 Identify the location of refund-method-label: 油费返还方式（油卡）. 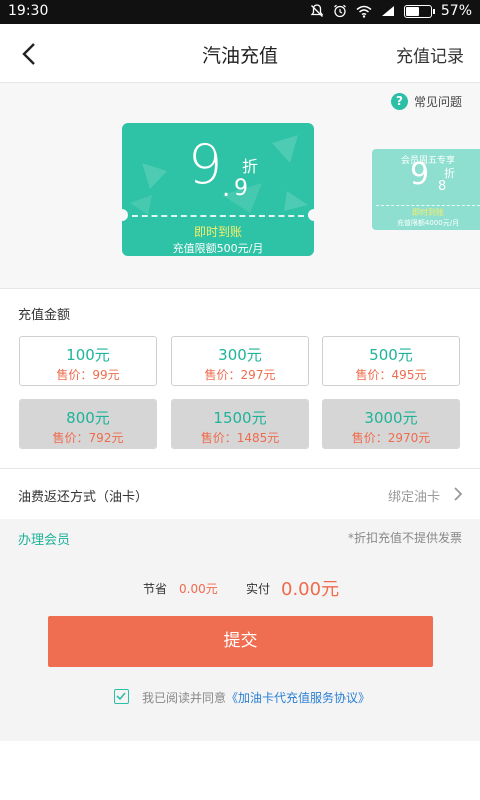
(83, 497).